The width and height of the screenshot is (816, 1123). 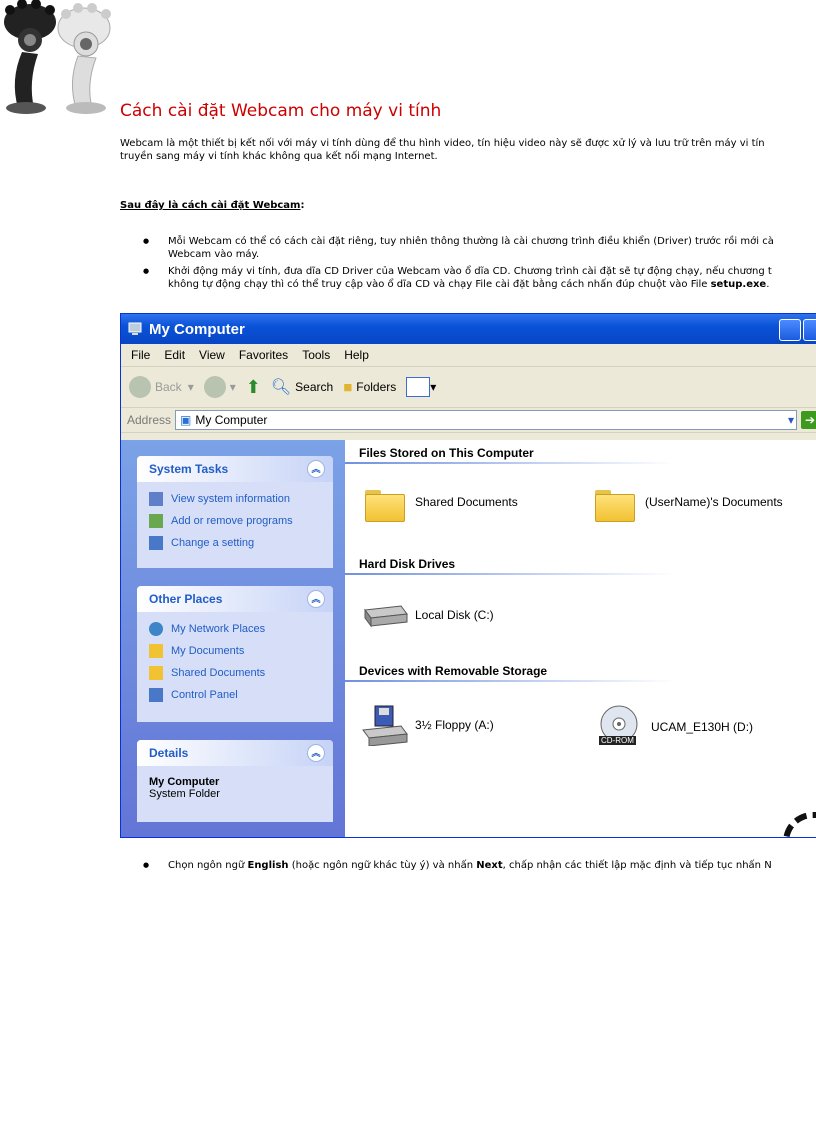 What do you see at coordinates (466, 502) in the screenshot?
I see `item-label: Shared Documents` at bounding box center [466, 502].